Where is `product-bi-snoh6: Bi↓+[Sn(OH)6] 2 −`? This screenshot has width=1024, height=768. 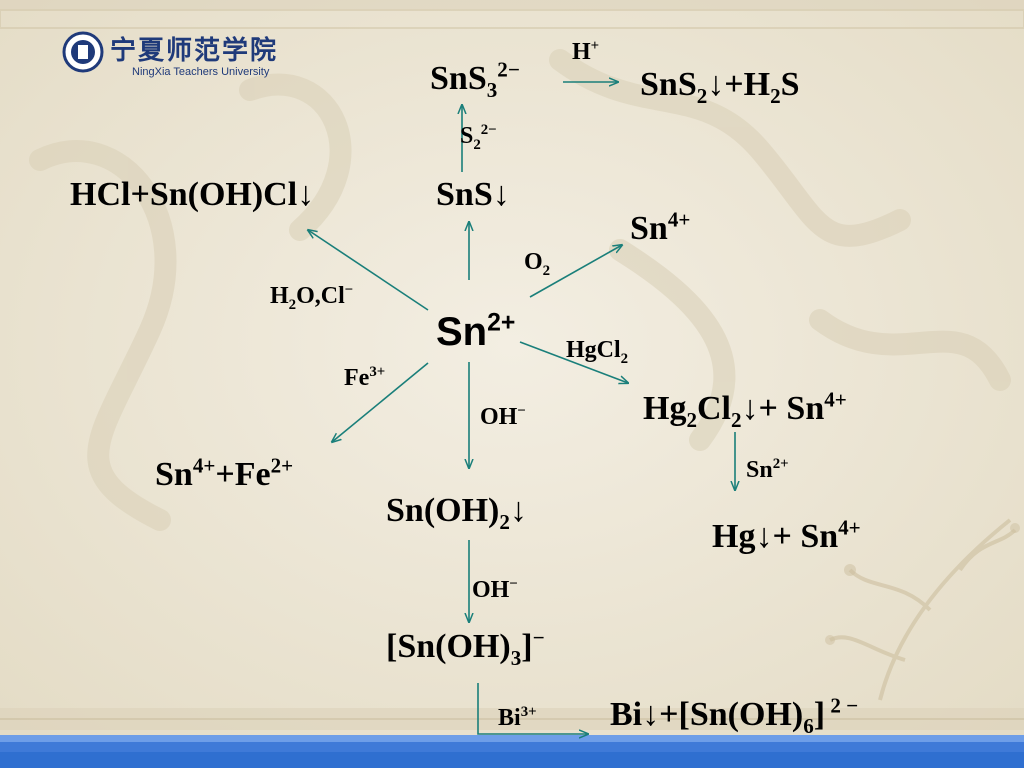 product-bi-snoh6: Bi↓+[Sn(OH)6] 2 − is located at coordinates (734, 715).